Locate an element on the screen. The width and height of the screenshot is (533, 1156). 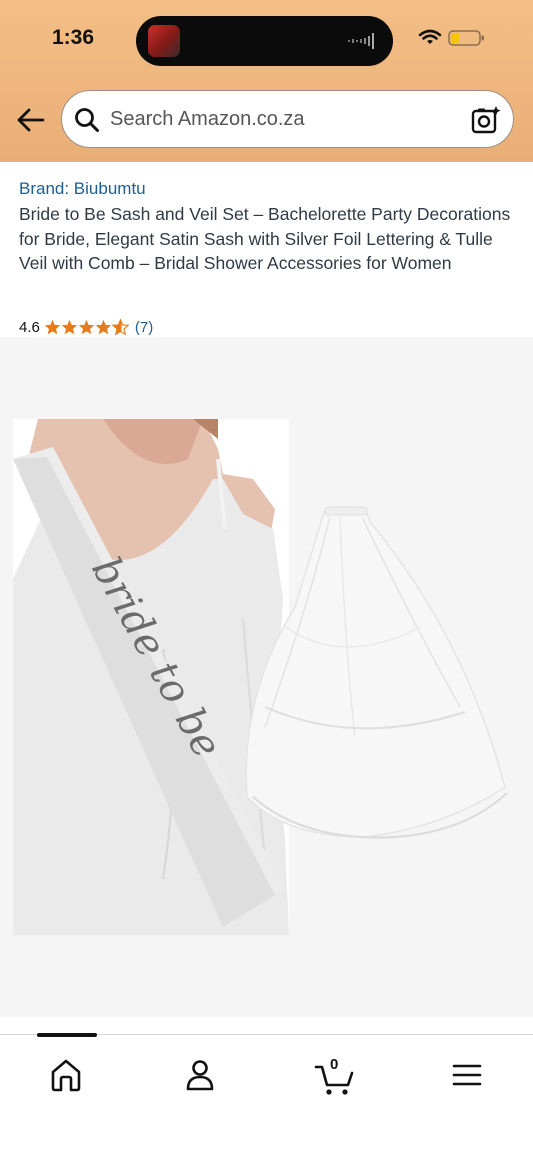
wifi-icon is located at coordinates (430, 36).